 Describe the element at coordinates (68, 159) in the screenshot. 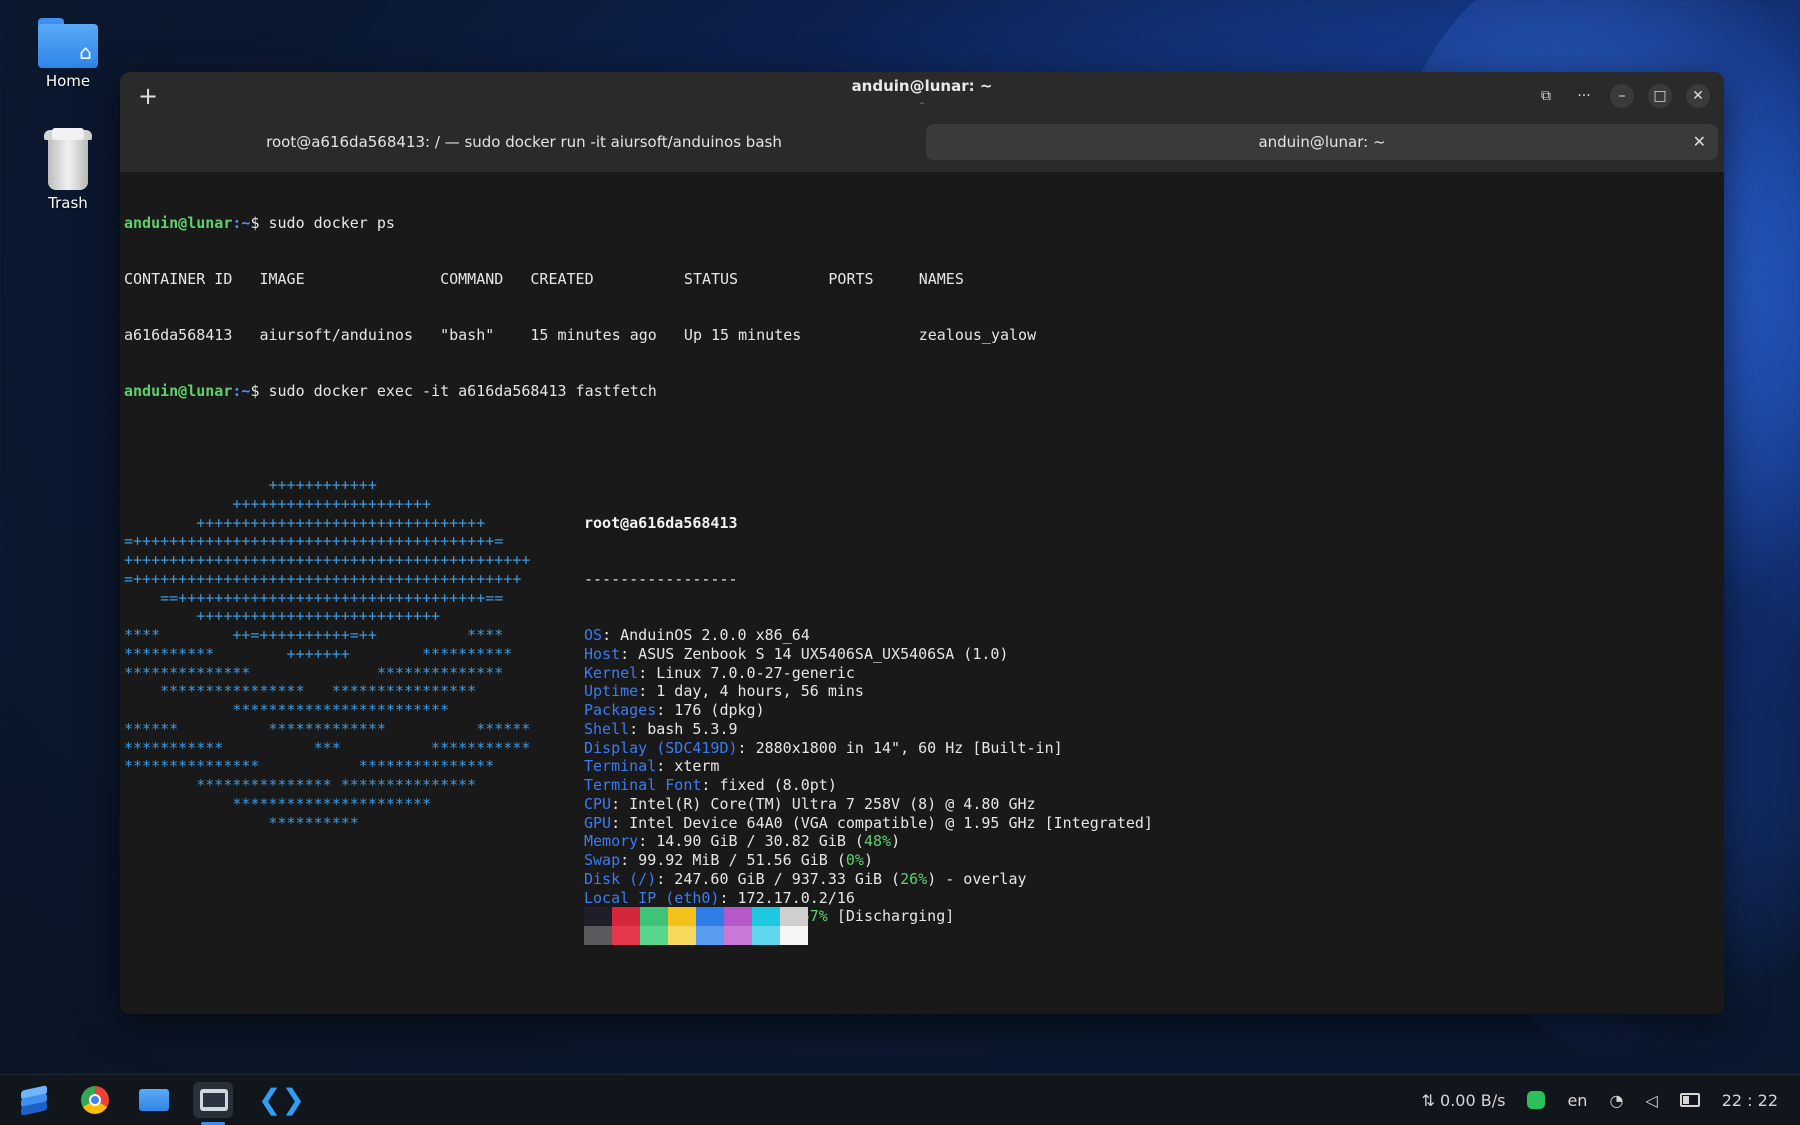

I see `trash-bin-icon` at that location.